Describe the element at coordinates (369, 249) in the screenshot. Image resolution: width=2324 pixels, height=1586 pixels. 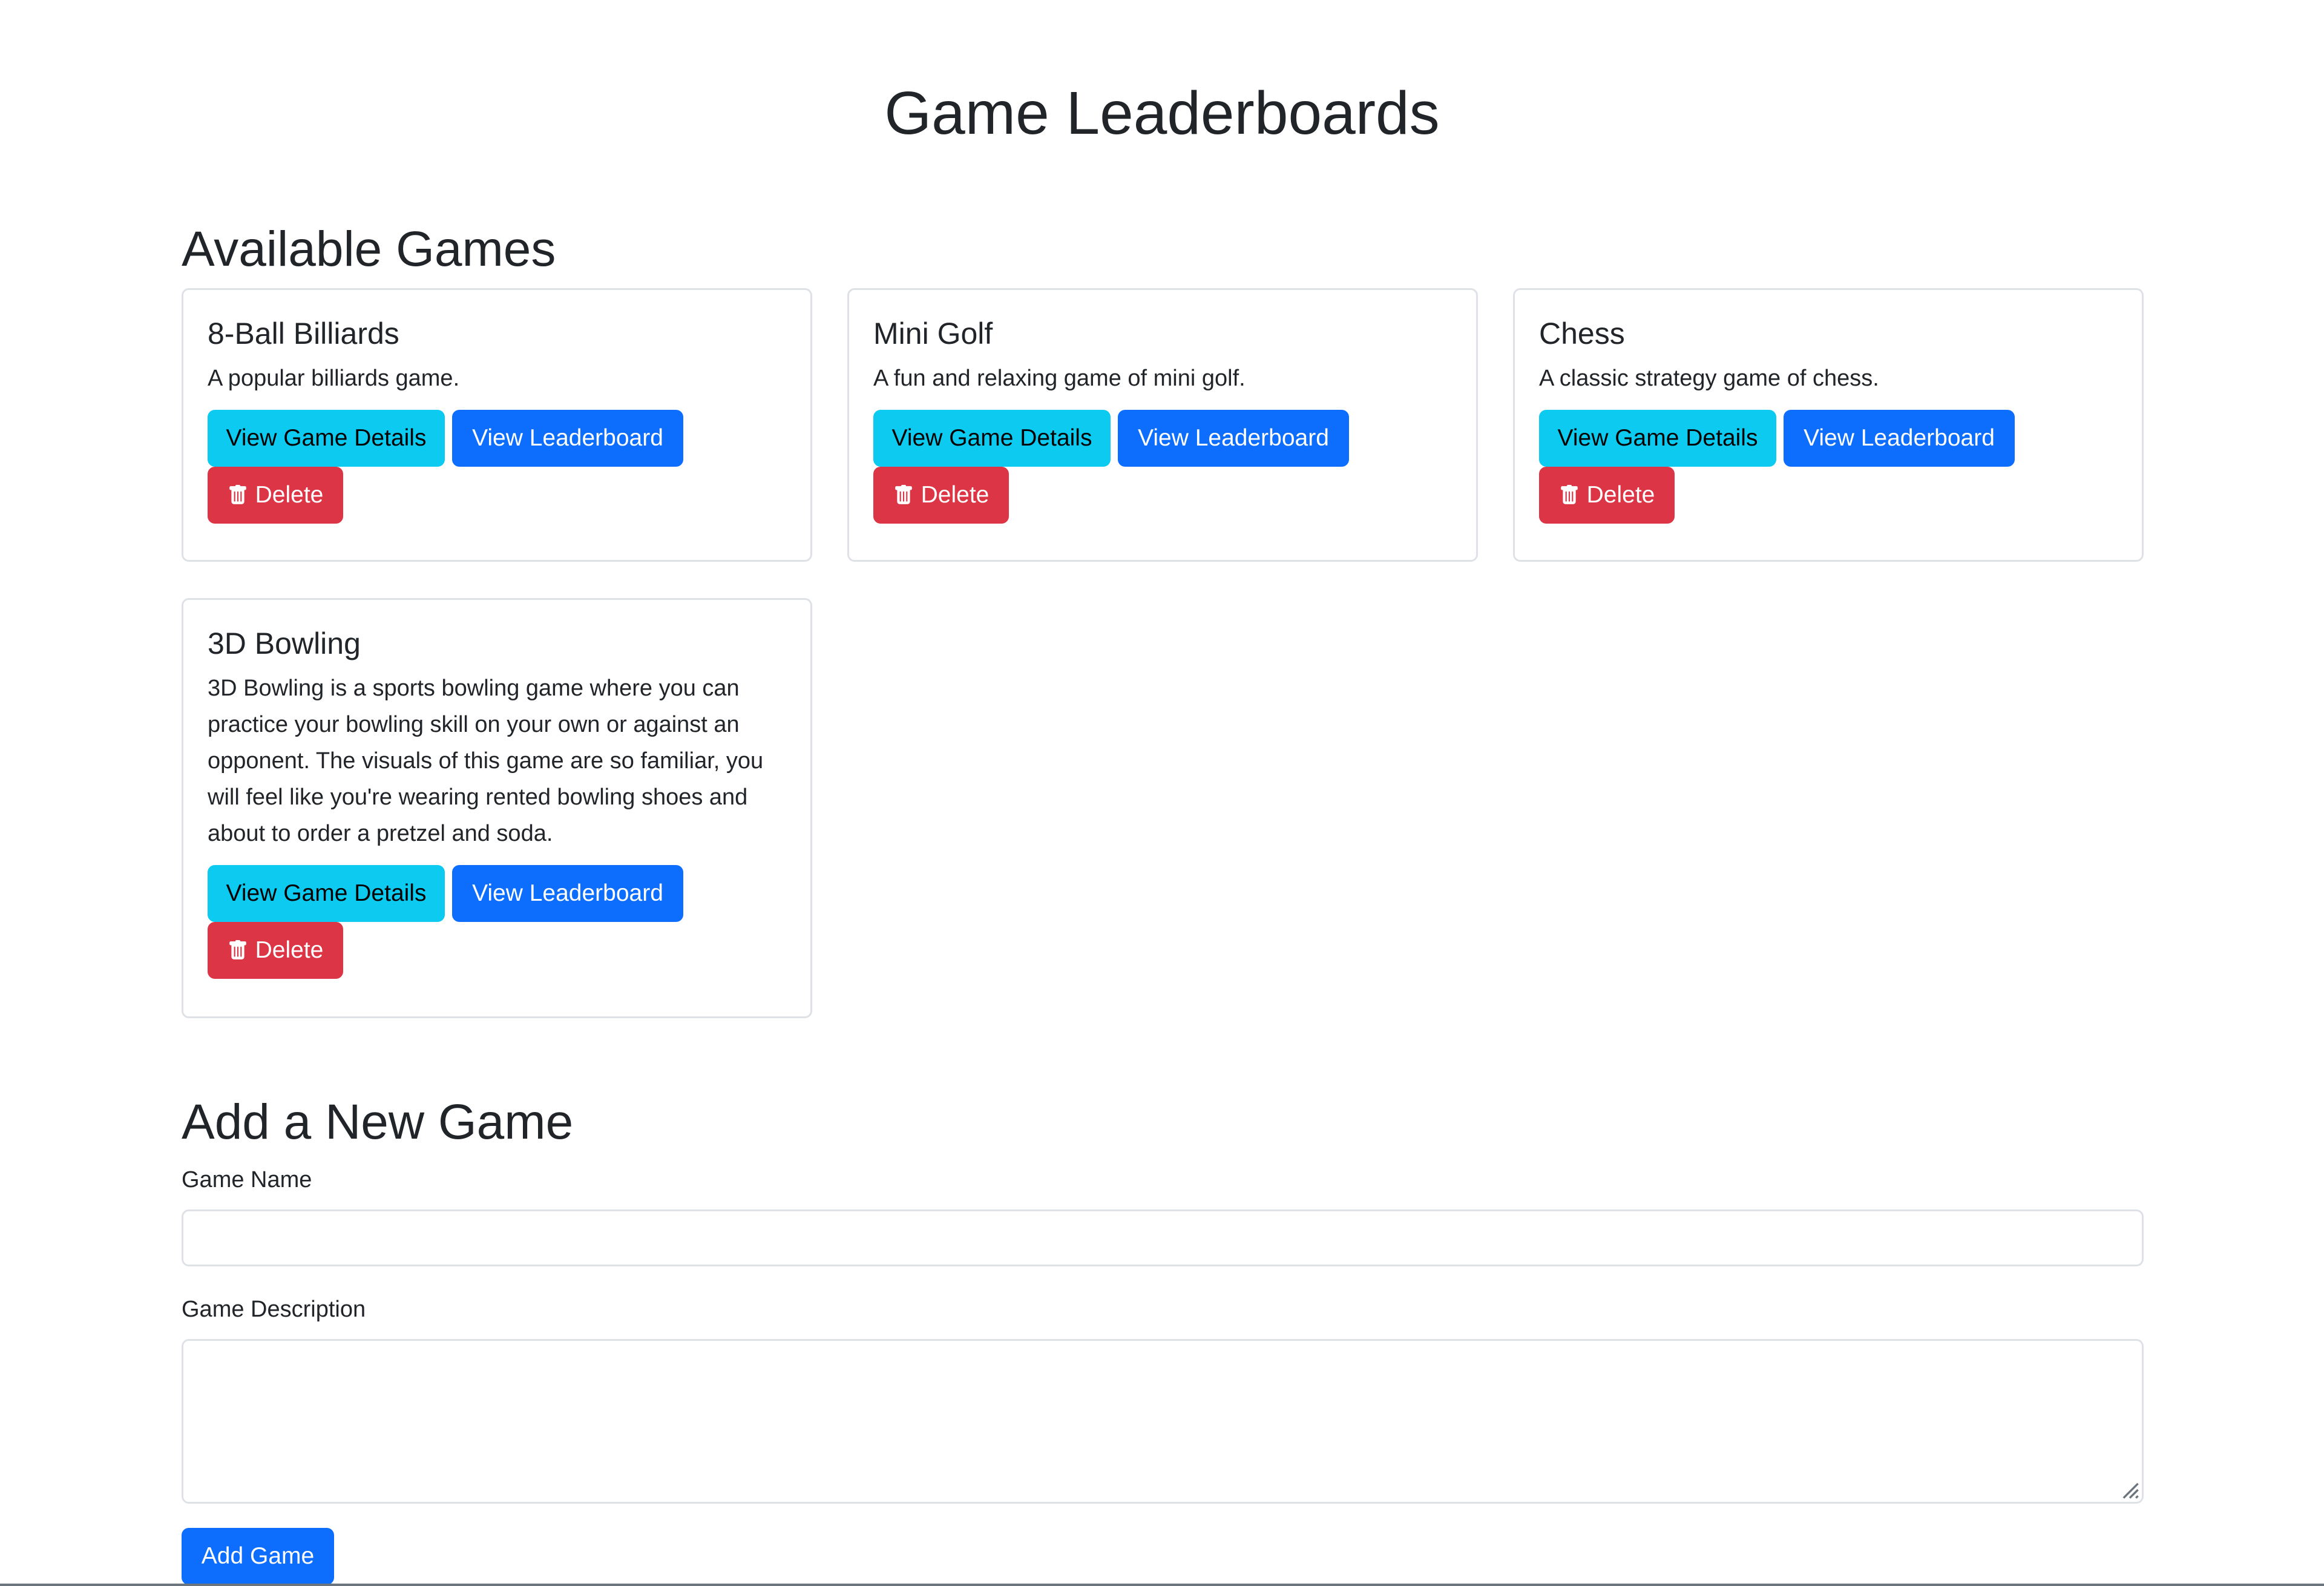
I see `available-games-heading: Available Games` at that location.